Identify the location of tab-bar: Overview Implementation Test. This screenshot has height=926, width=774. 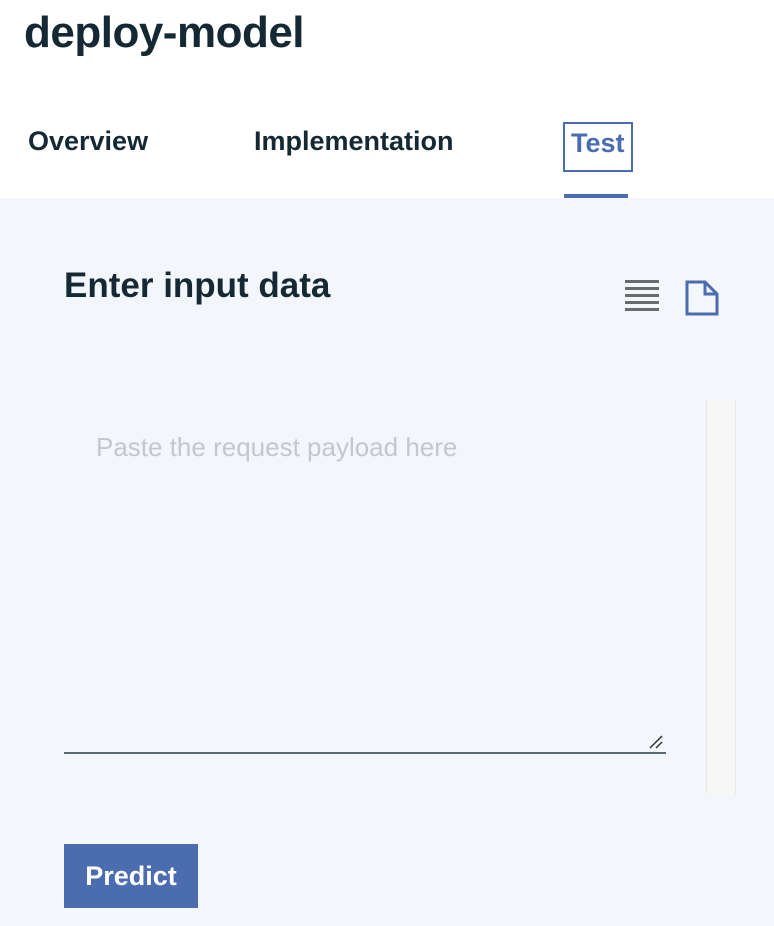
(387, 158).